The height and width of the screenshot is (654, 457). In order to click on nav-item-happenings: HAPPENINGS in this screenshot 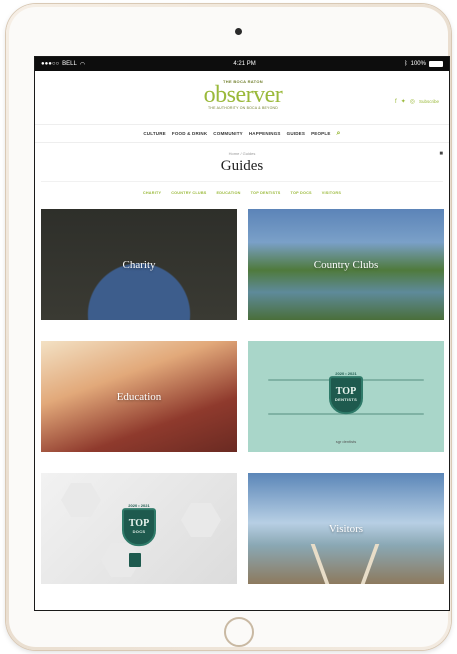, I will do `click(265, 133)`.